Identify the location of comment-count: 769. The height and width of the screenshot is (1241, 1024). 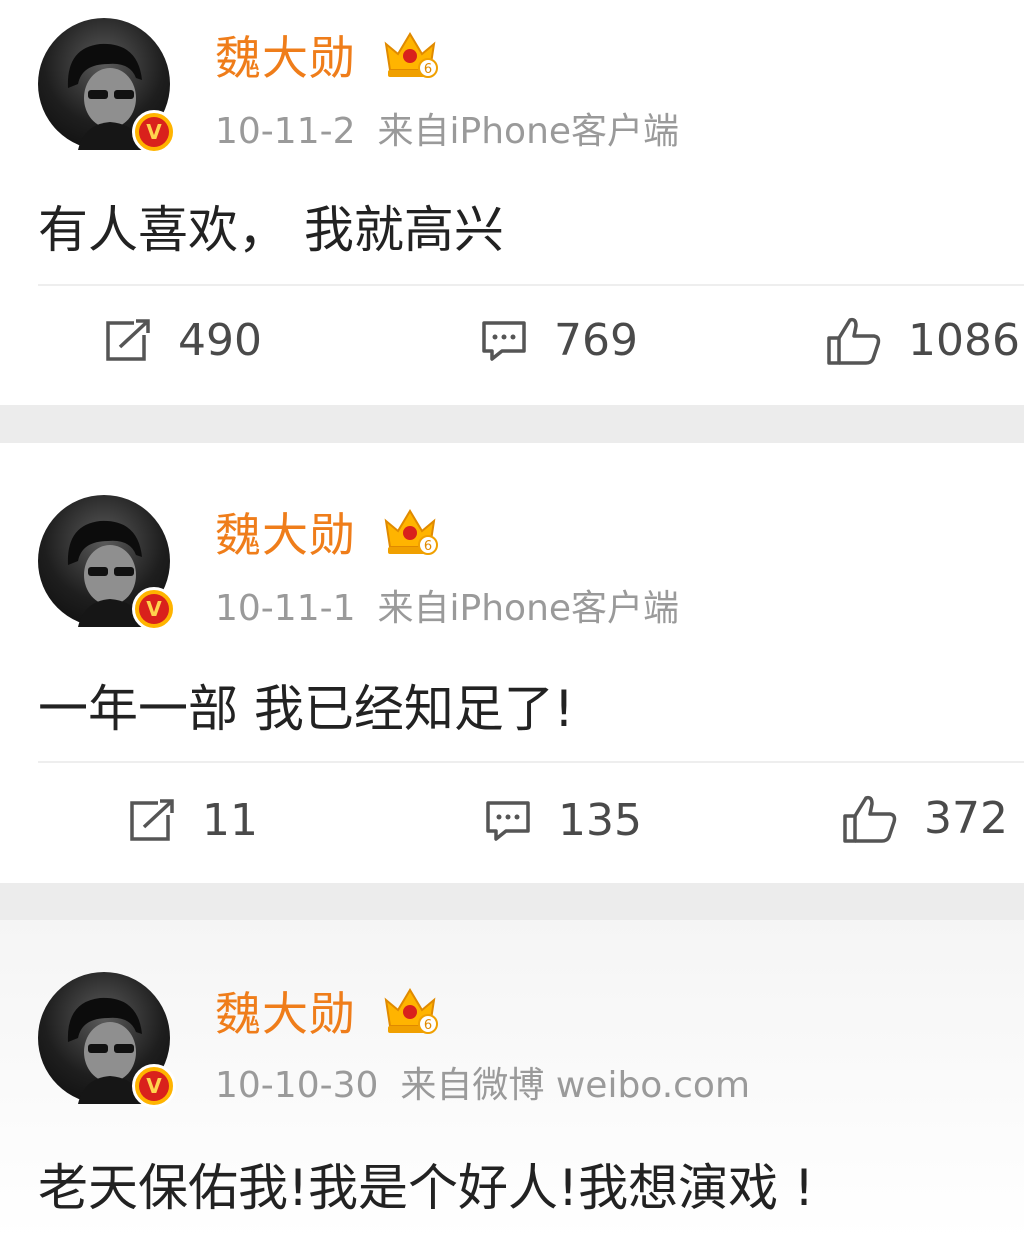
(596, 340).